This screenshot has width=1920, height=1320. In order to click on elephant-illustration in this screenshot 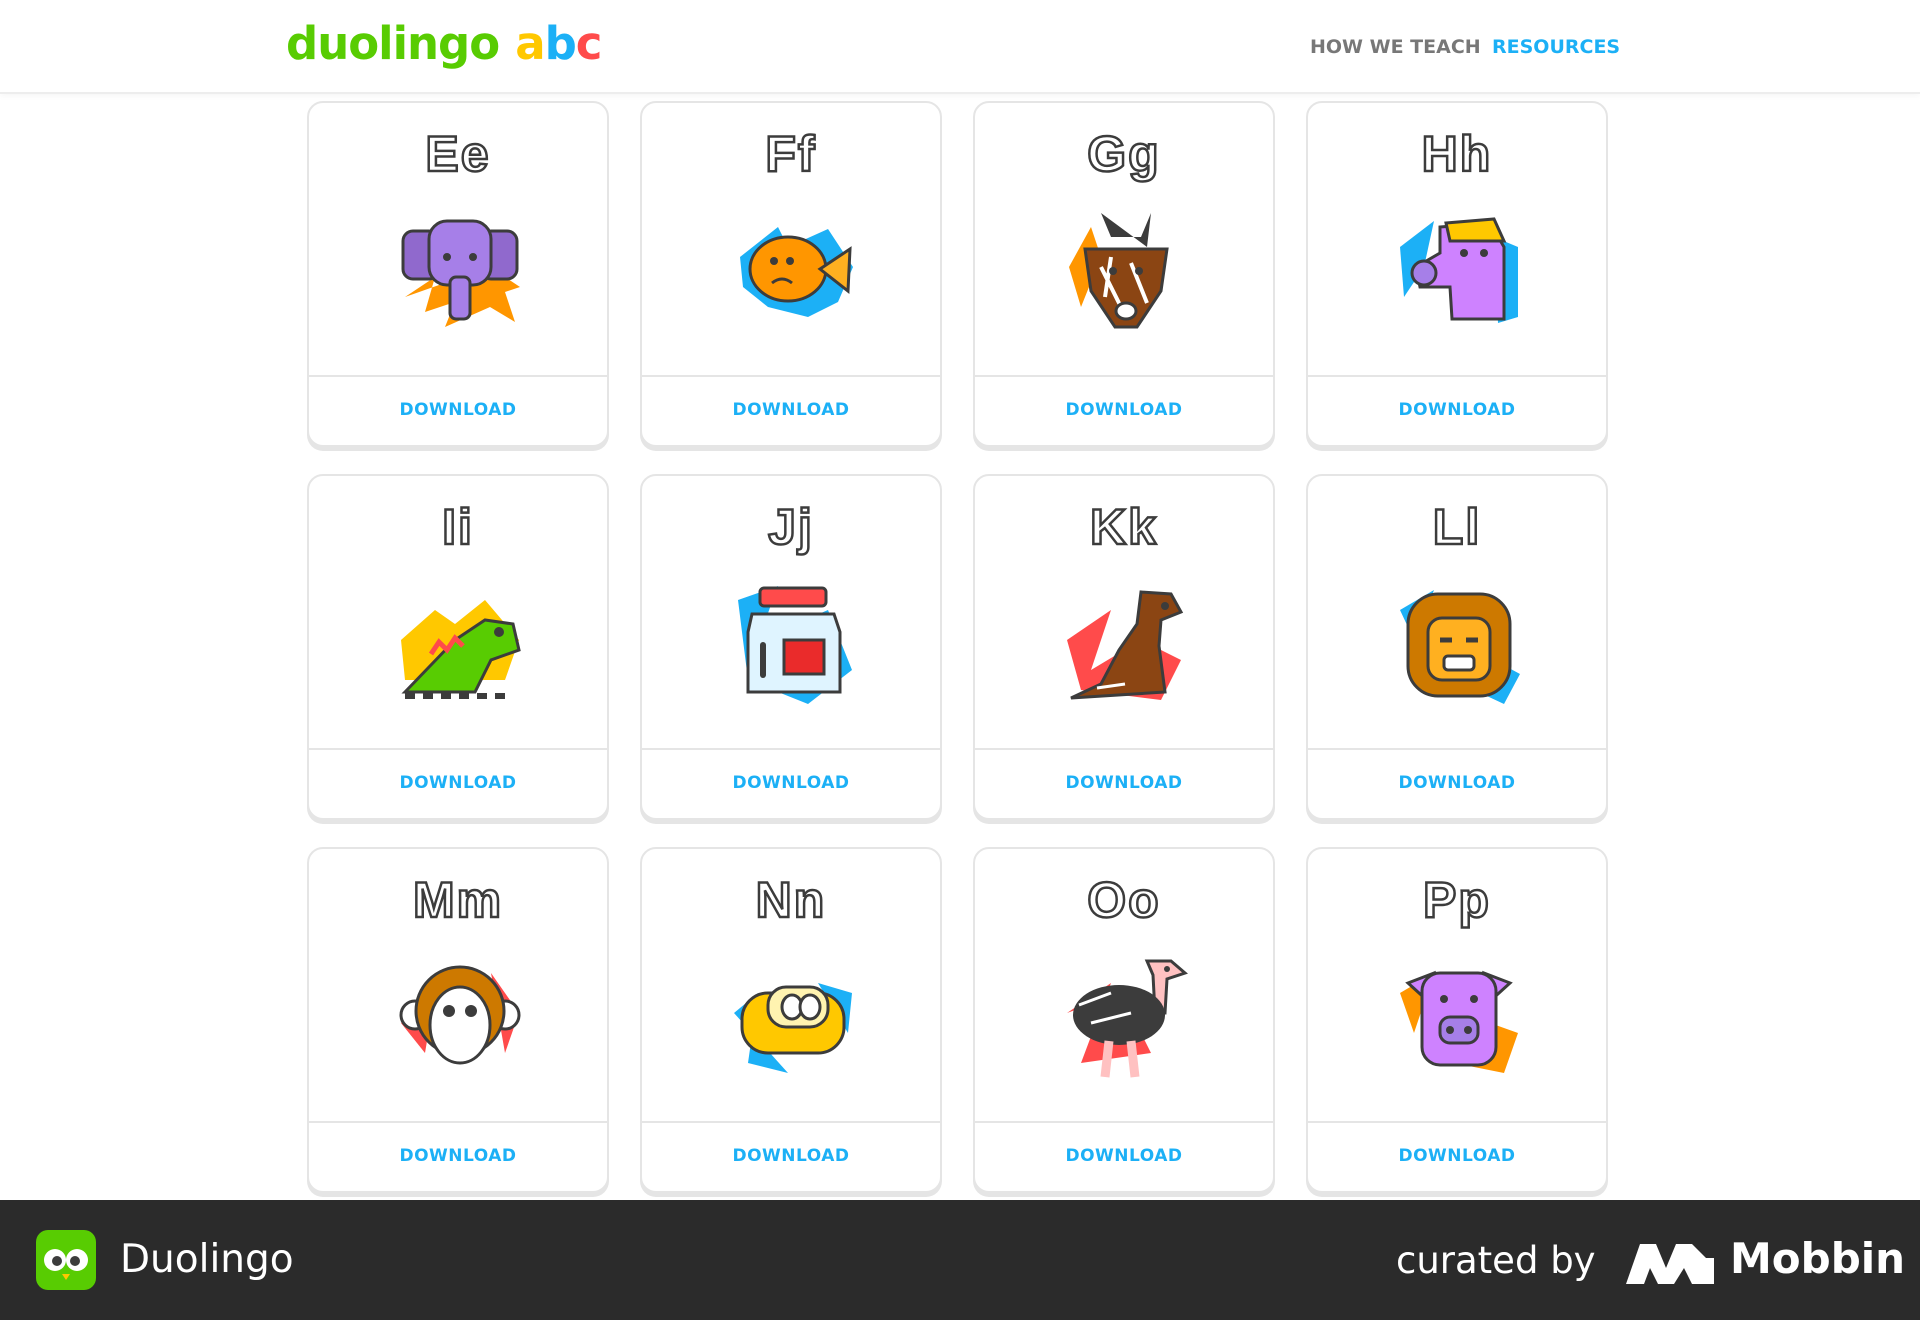, I will do `click(460, 273)`.